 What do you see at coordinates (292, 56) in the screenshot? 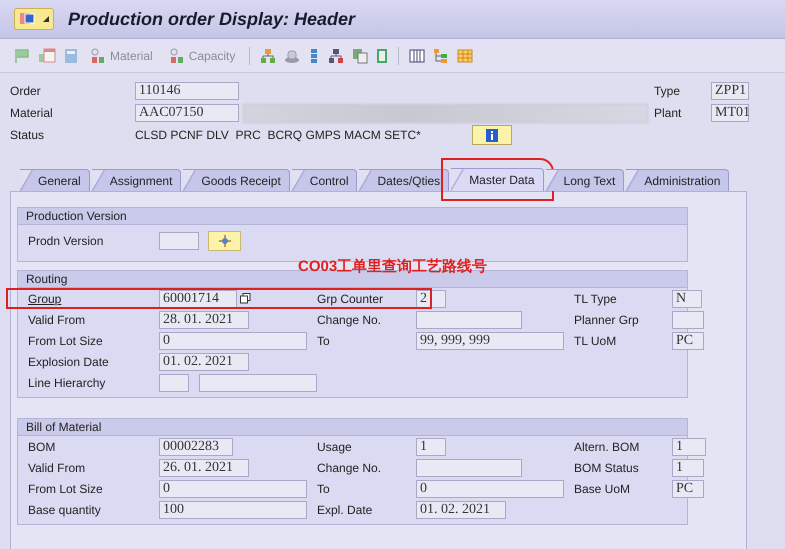
I see `hat-icon` at bounding box center [292, 56].